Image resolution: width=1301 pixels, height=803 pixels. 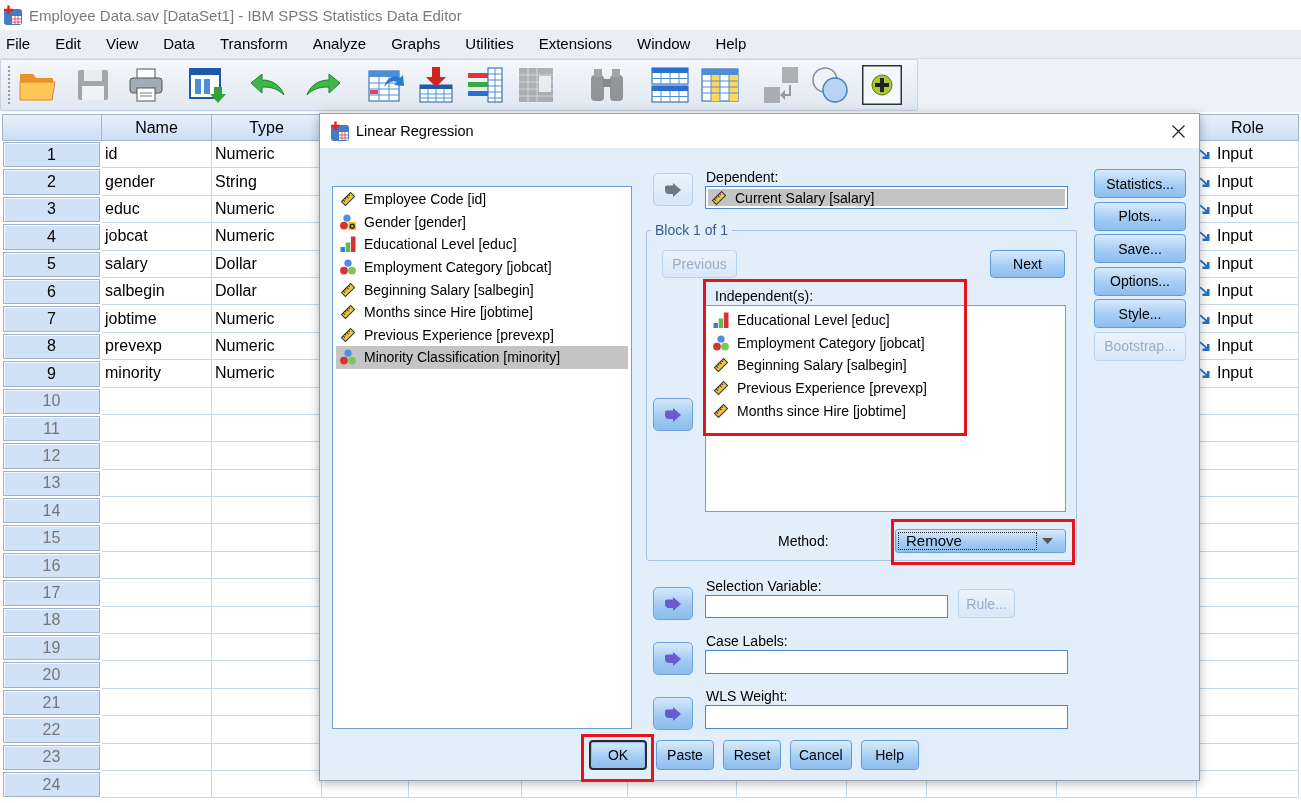 I want to click on dialog-button: Paste, so click(x=685, y=755).